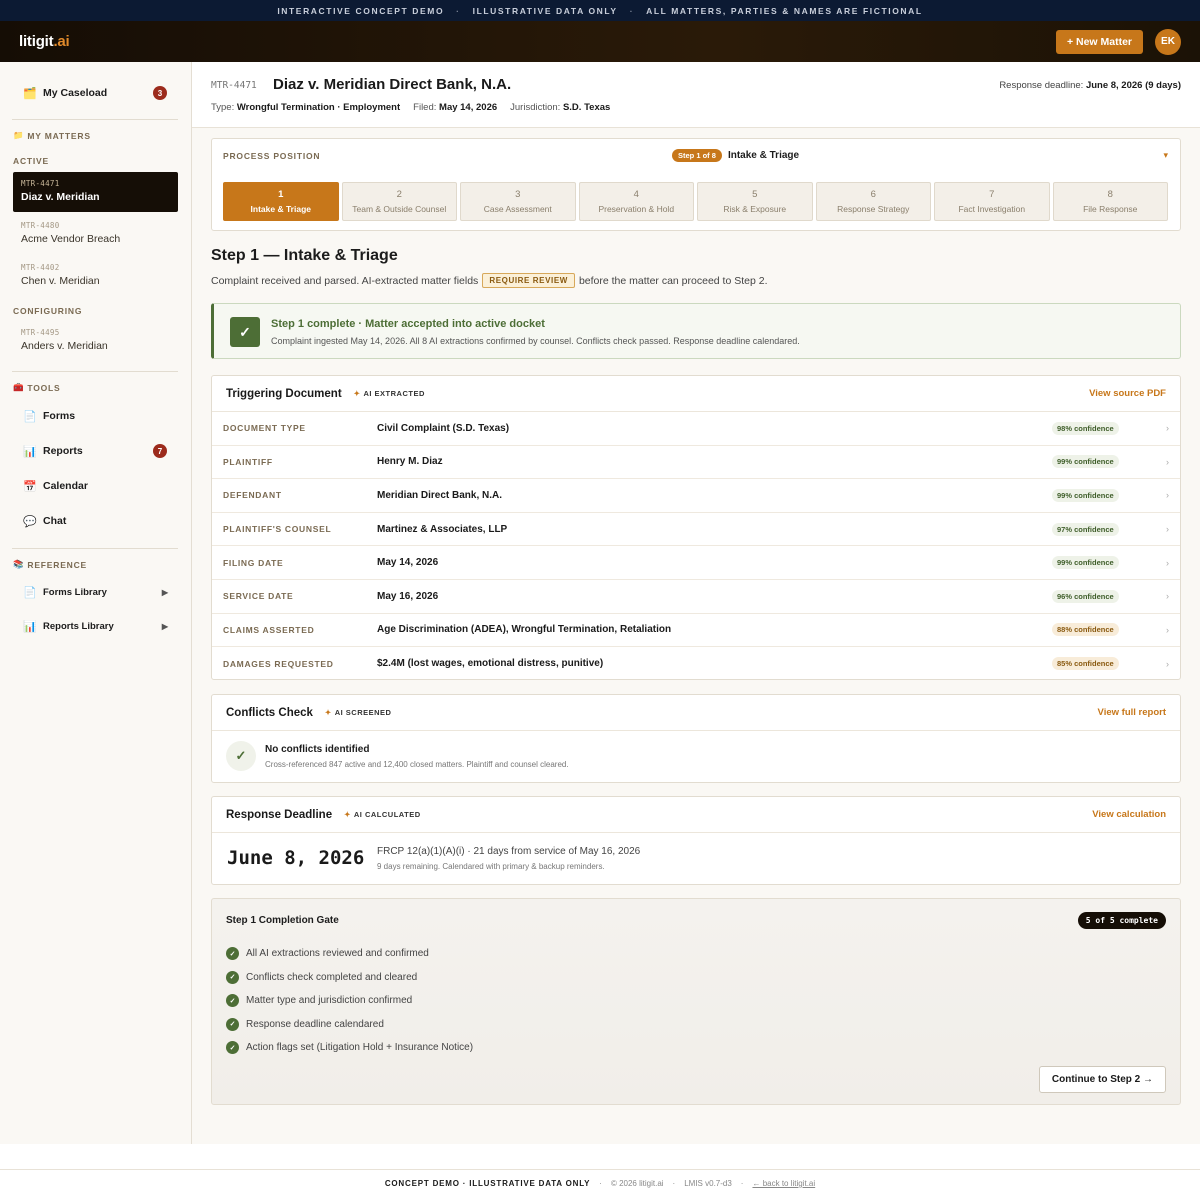 Image resolution: width=1200 pixels, height=1198 pixels. What do you see at coordinates (48, 311) in the screenshot?
I see `configuring-label: CONFIGURING` at bounding box center [48, 311].